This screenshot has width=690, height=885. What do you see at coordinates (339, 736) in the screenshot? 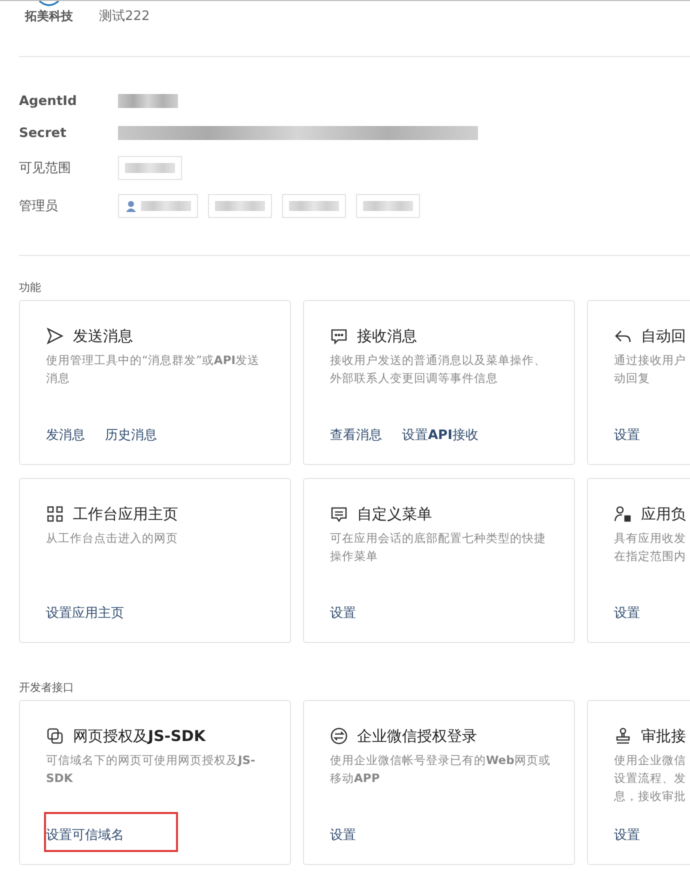
I see `swap-arrows-icon` at bounding box center [339, 736].